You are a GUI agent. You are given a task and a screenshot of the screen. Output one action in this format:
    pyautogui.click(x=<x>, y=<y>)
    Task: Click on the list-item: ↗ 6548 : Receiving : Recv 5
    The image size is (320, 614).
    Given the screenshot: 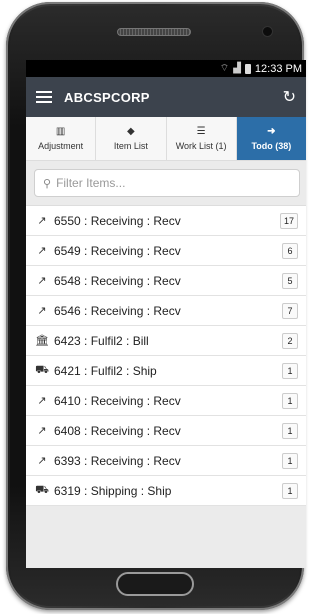 What is the action you would take?
    pyautogui.click(x=166, y=281)
    